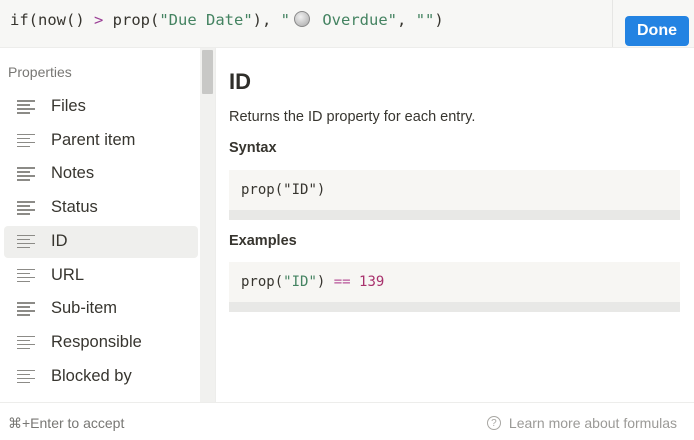 The image size is (694, 440). Describe the element at coordinates (355, 20) in the screenshot. I see `formula-string: Overdue"` at that location.